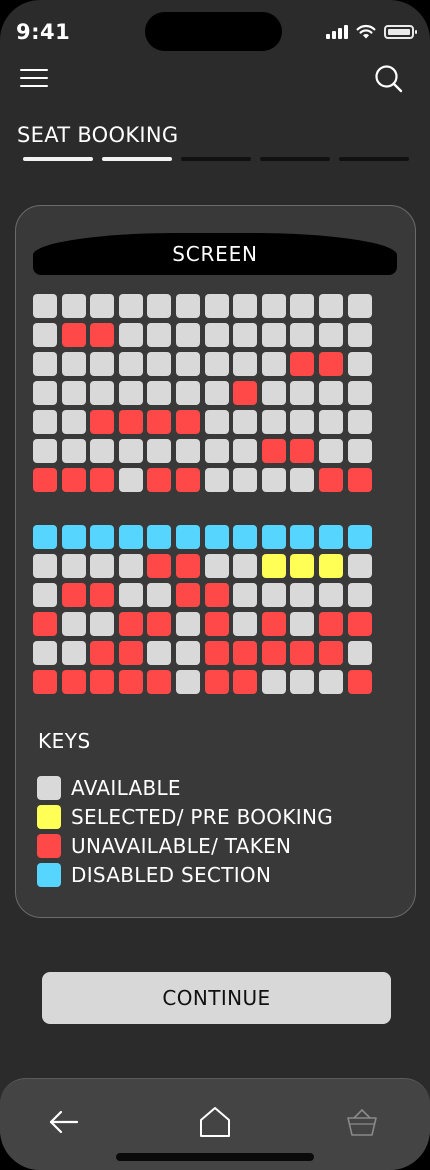 This screenshot has width=430, height=1170. What do you see at coordinates (362, 1122) in the screenshot?
I see `basket-icon` at bounding box center [362, 1122].